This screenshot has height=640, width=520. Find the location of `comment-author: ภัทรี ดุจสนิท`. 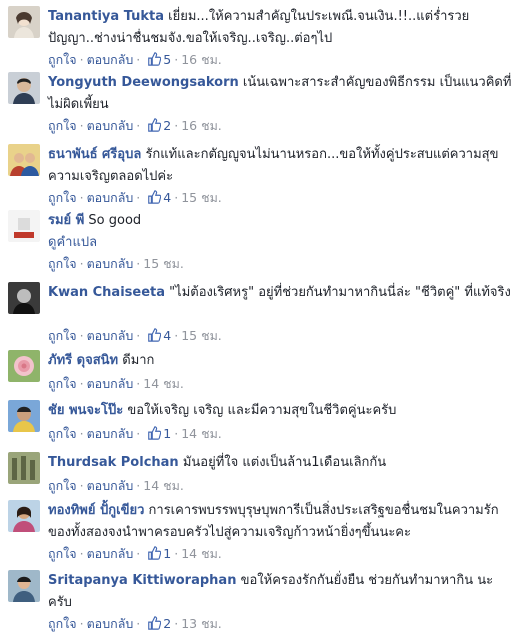

comment-author: ภัทรี ดุจสนิท is located at coordinates (83, 360).